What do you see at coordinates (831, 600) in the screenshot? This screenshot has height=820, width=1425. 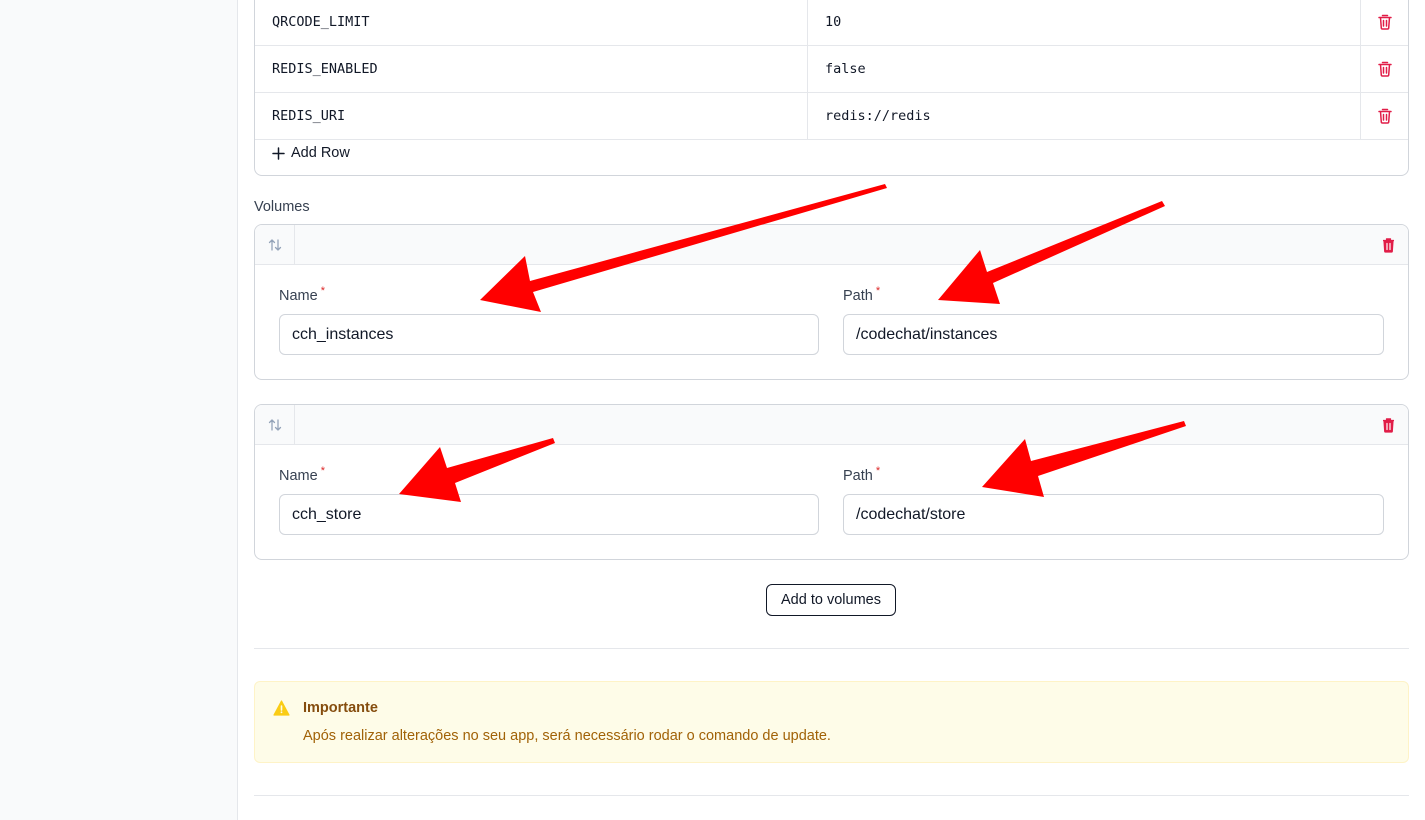 I see `add-to-volumes-button: Add to volumes` at bounding box center [831, 600].